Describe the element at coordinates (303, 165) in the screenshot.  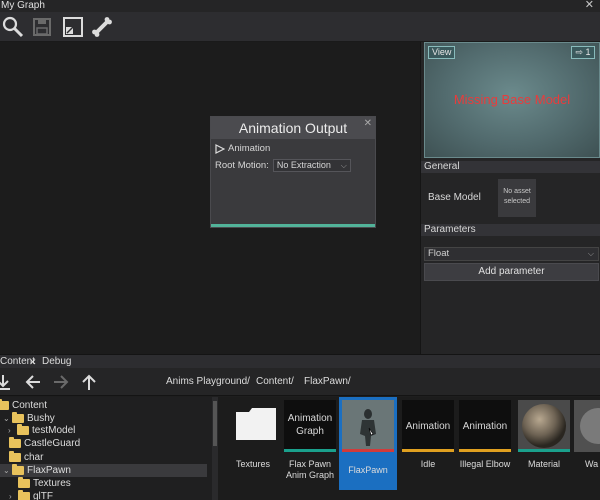
I see `root-motion-value: No Extraction` at that location.